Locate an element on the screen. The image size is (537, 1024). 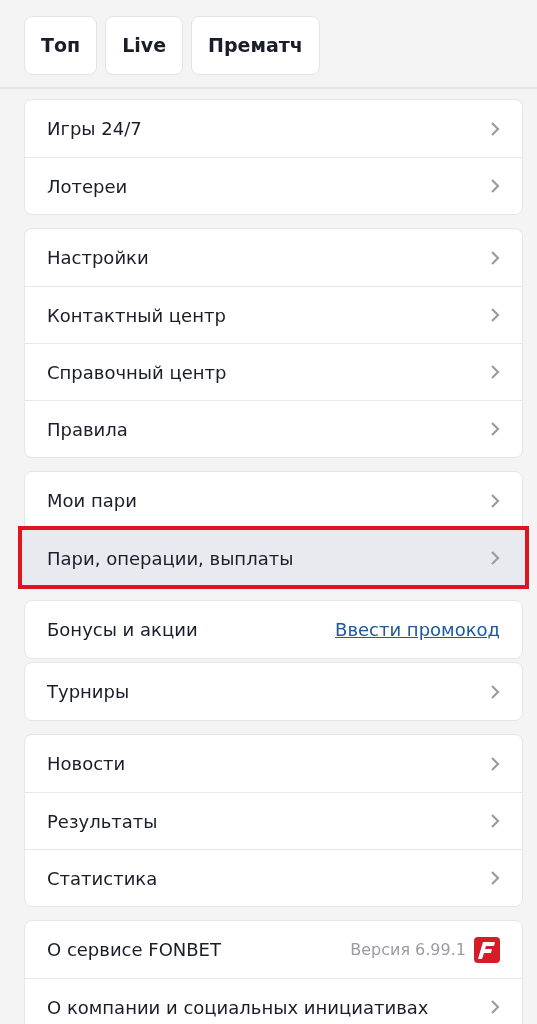
menu-item: Контактный центр is located at coordinates (273, 314).